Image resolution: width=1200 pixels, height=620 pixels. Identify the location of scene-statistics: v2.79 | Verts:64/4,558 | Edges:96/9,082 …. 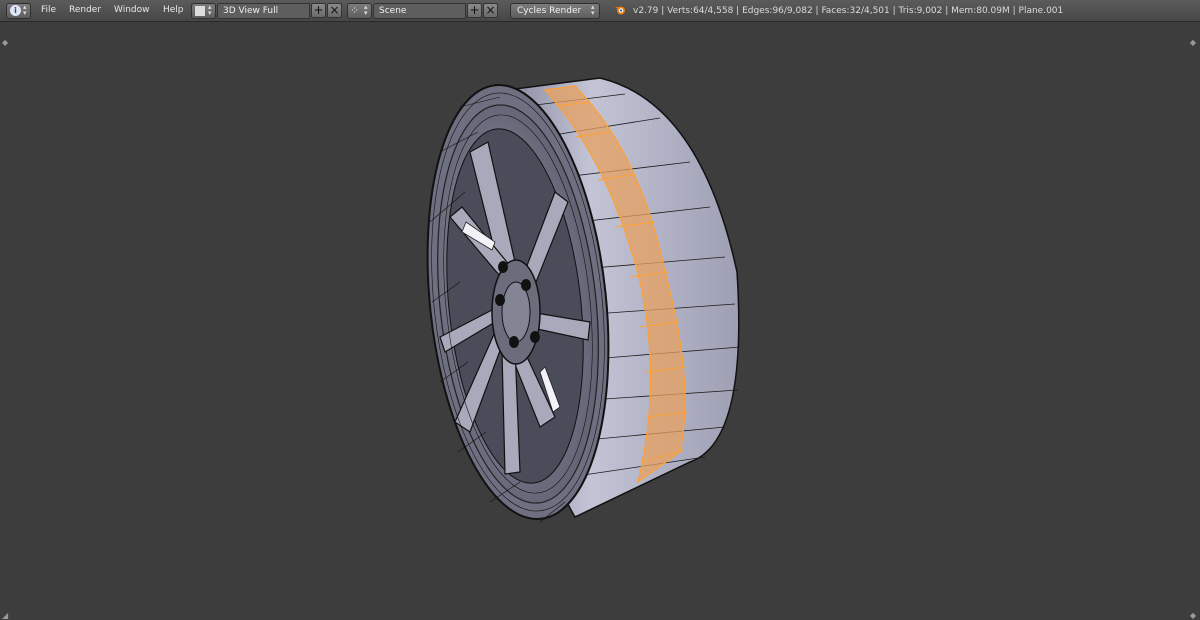
(848, 11).